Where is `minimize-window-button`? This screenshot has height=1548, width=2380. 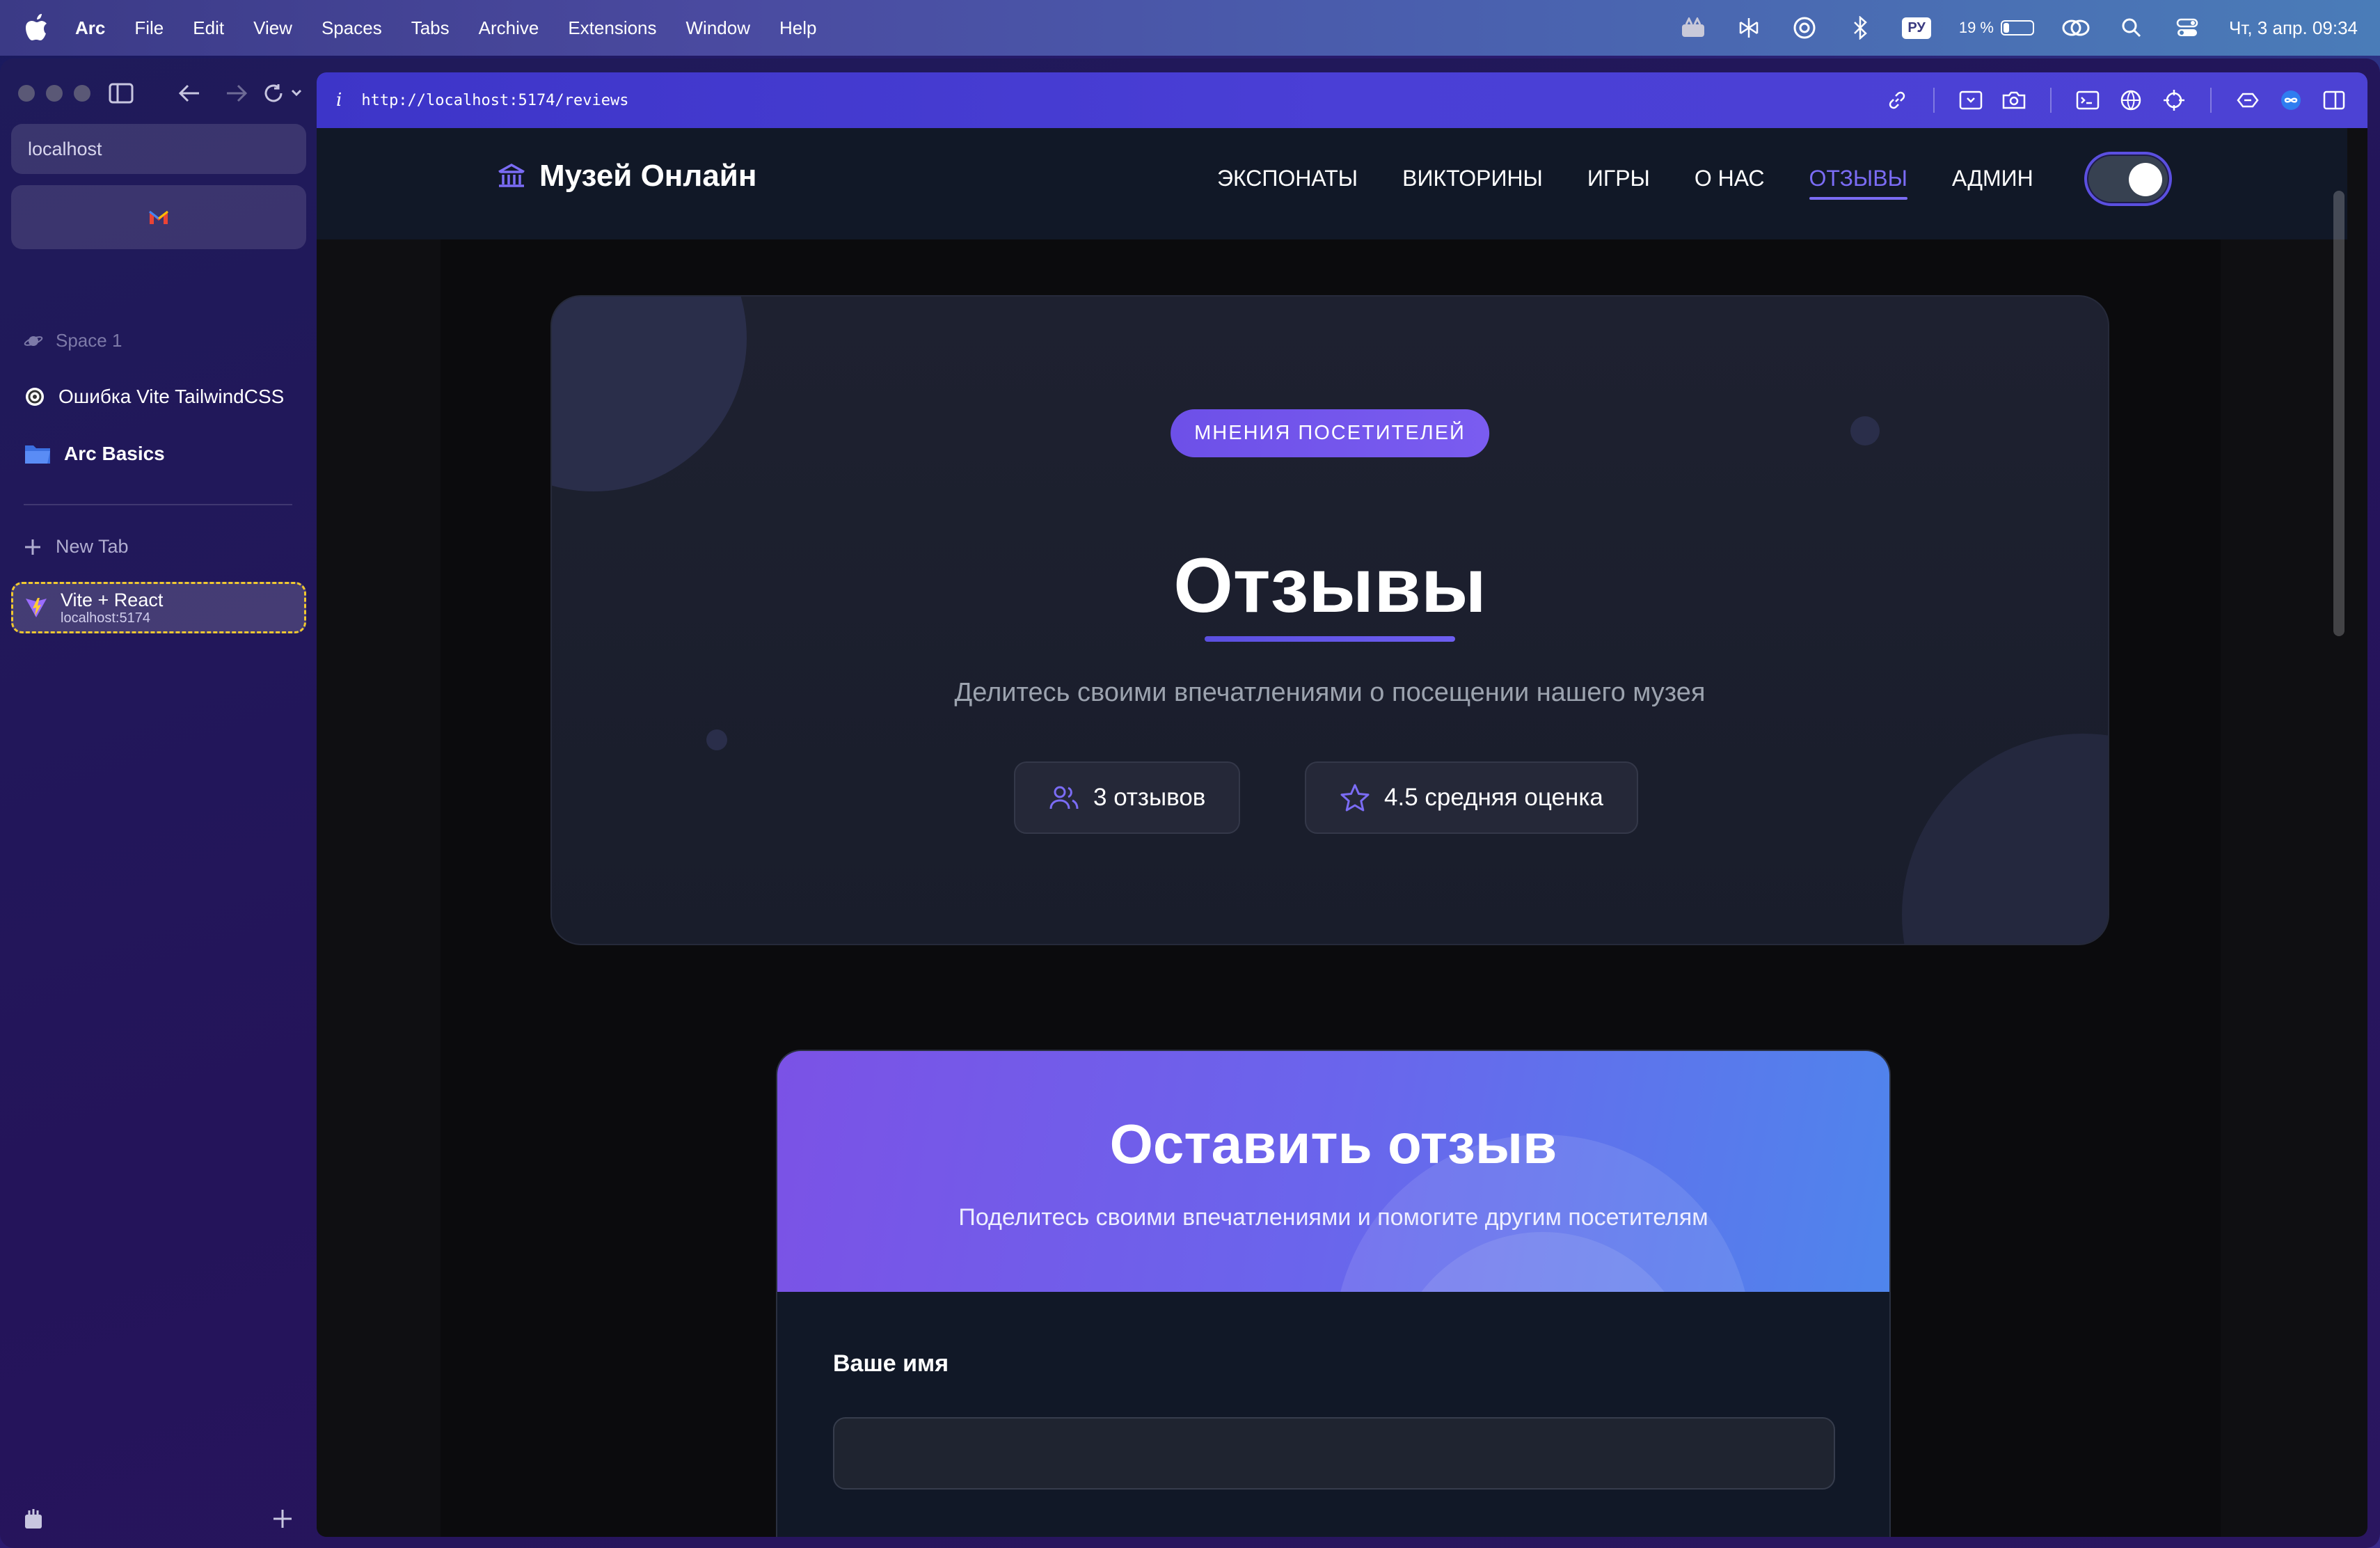
minimize-window-button is located at coordinates (54, 94).